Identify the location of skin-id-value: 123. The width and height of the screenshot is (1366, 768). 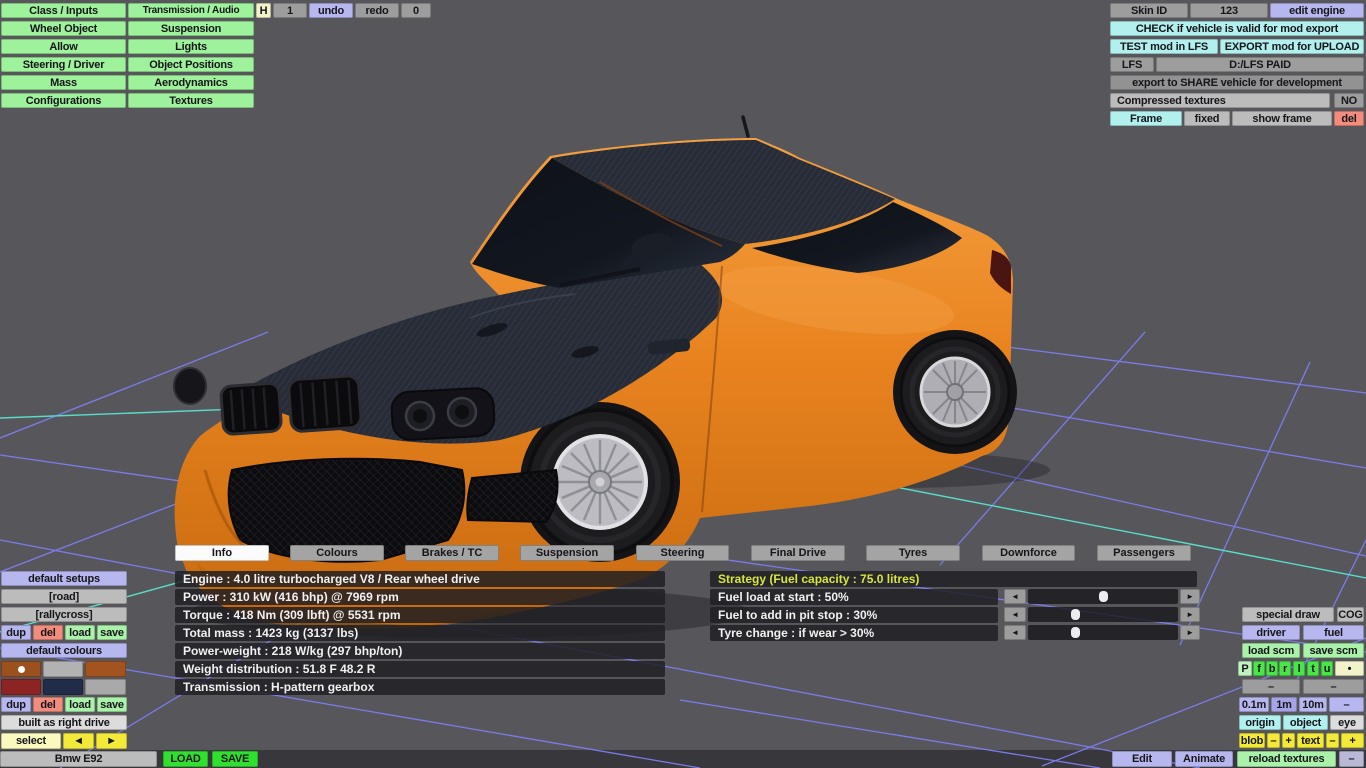
(1229, 10).